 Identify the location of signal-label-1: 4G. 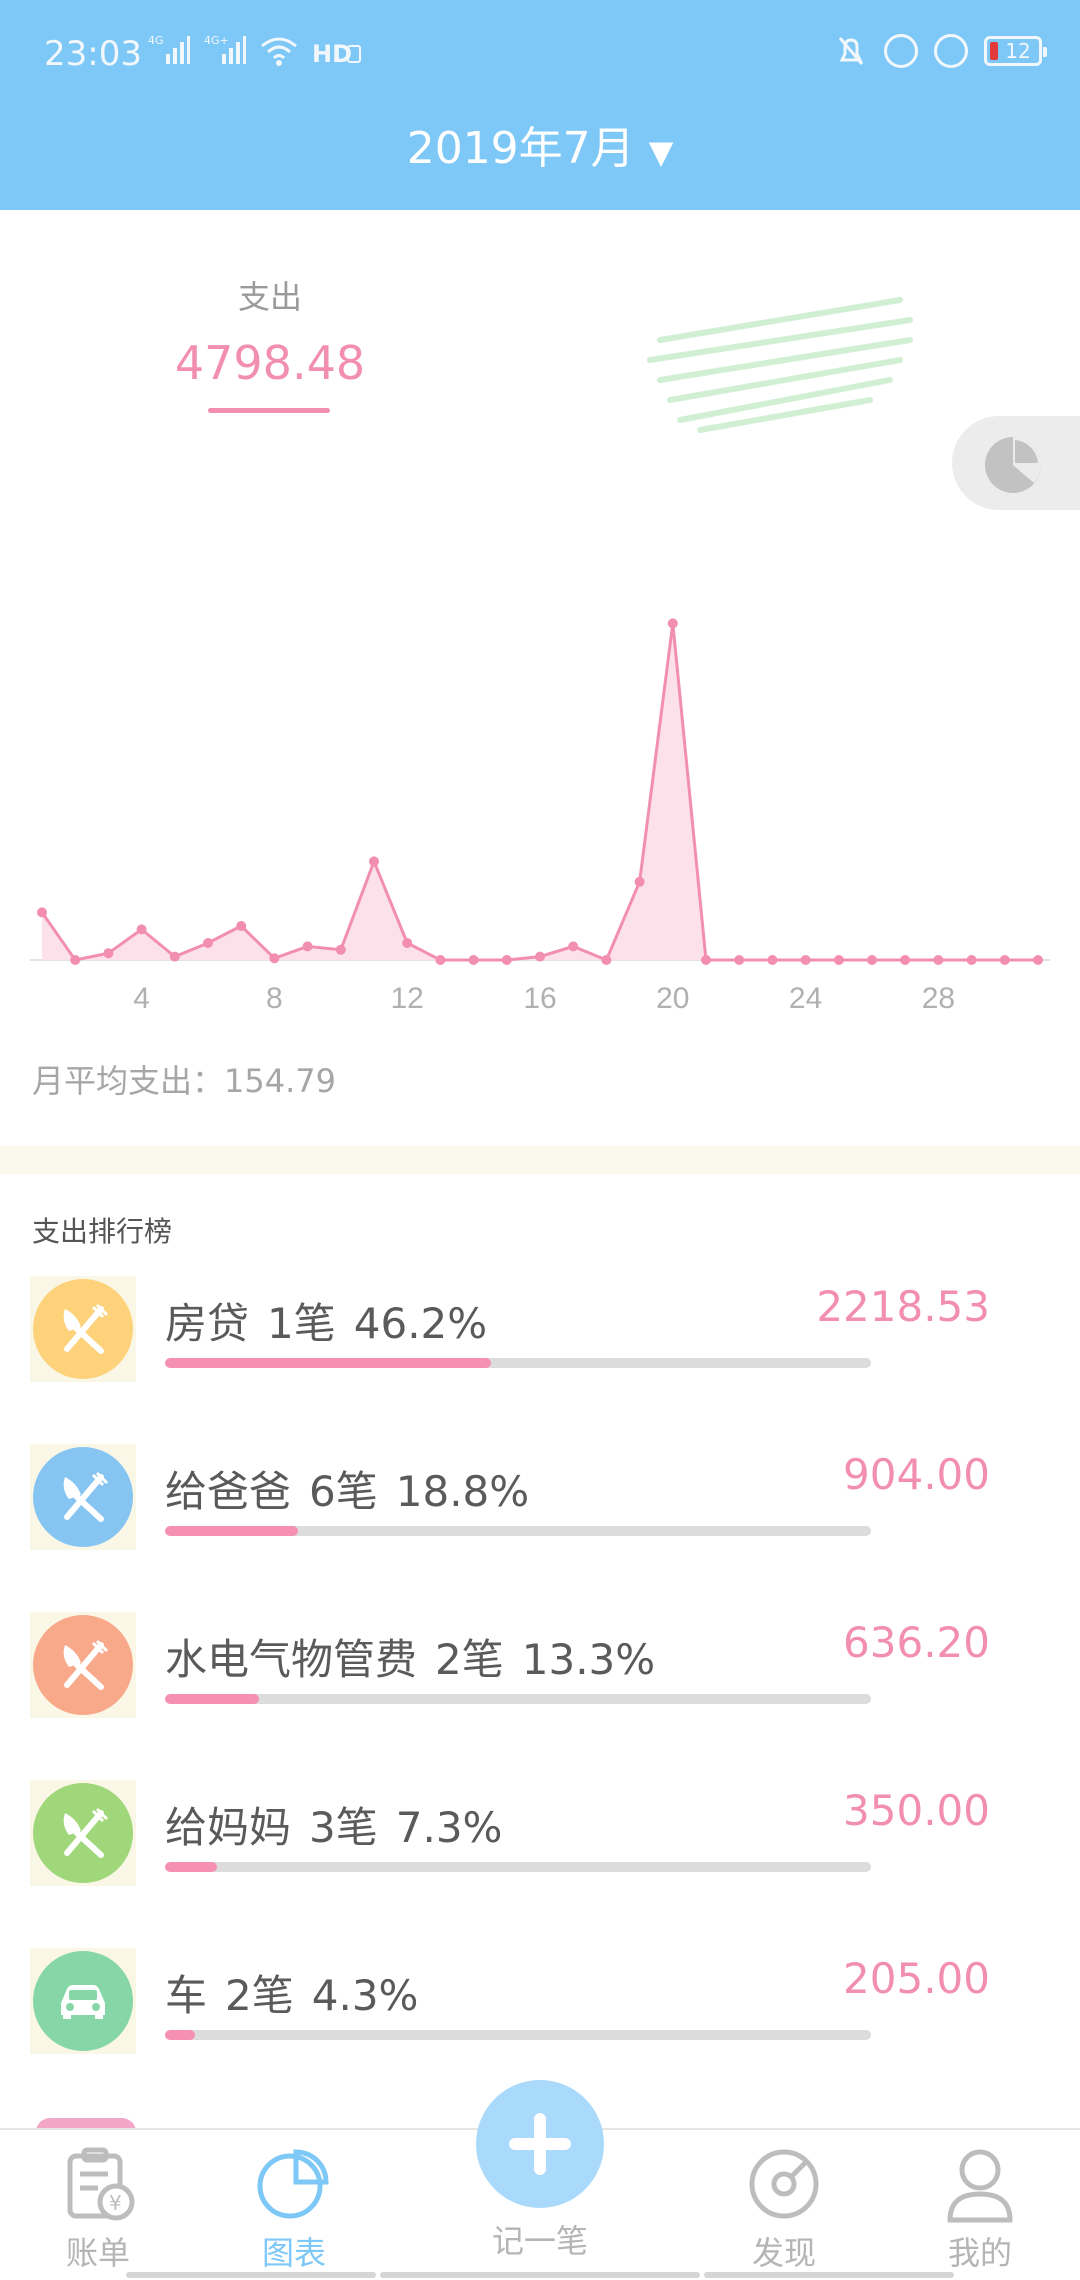
(156, 40).